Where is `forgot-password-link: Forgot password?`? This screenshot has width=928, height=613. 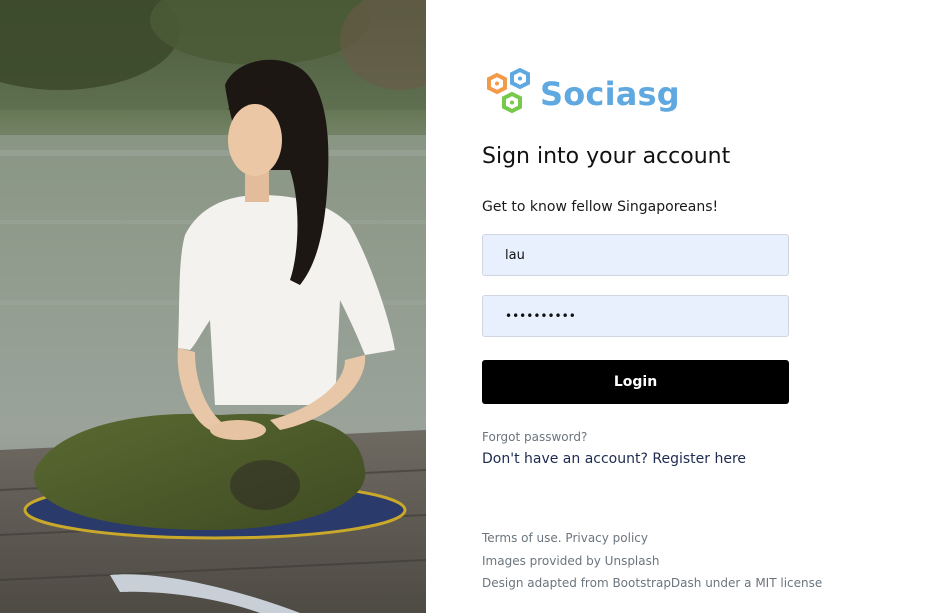 forgot-password-link: Forgot password? is located at coordinates (534, 437).